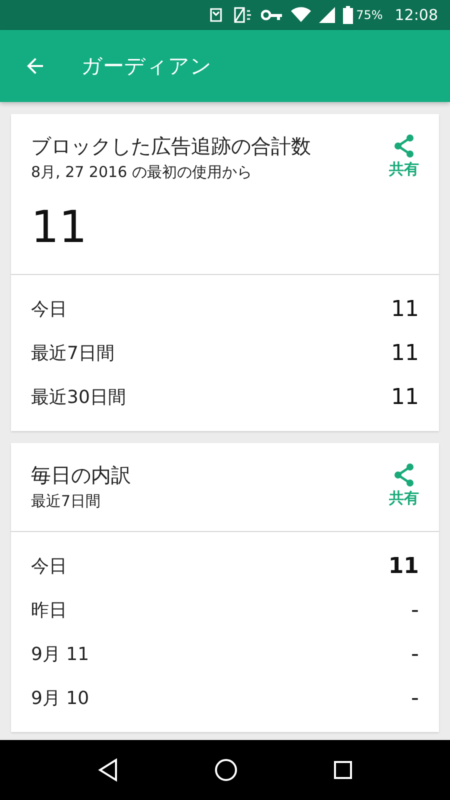 This screenshot has height=800, width=450. What do you see at coordinates (243, 15) in the screenshot?
I see `phone-vibrate-icon` at bounding box center [243, 15].